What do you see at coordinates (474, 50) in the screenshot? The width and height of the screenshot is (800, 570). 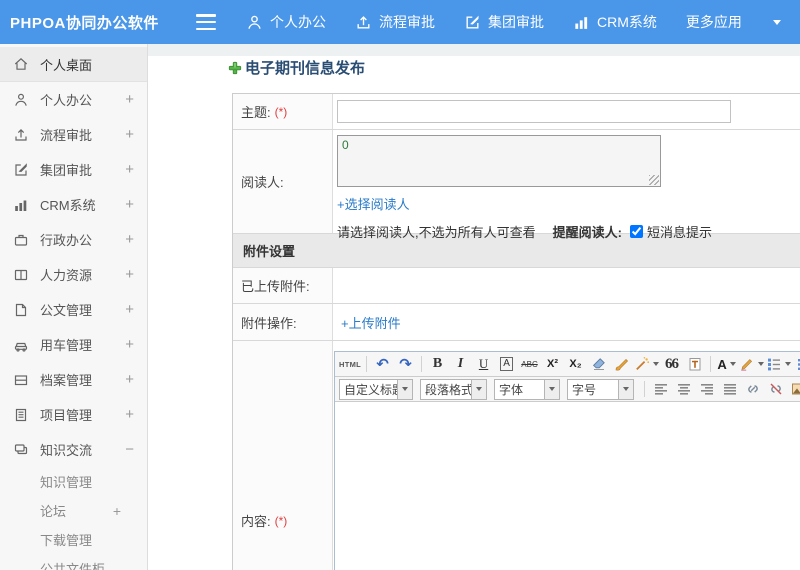 I see `content-top-strip` at bounding box center [474, 50].